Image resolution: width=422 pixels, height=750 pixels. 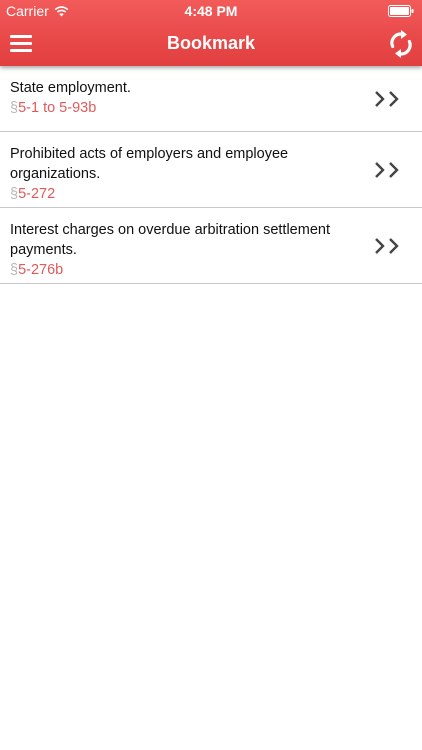 I want to click on bookmark-section: §5-1 to 5-93b, so click(x=191, y=108).